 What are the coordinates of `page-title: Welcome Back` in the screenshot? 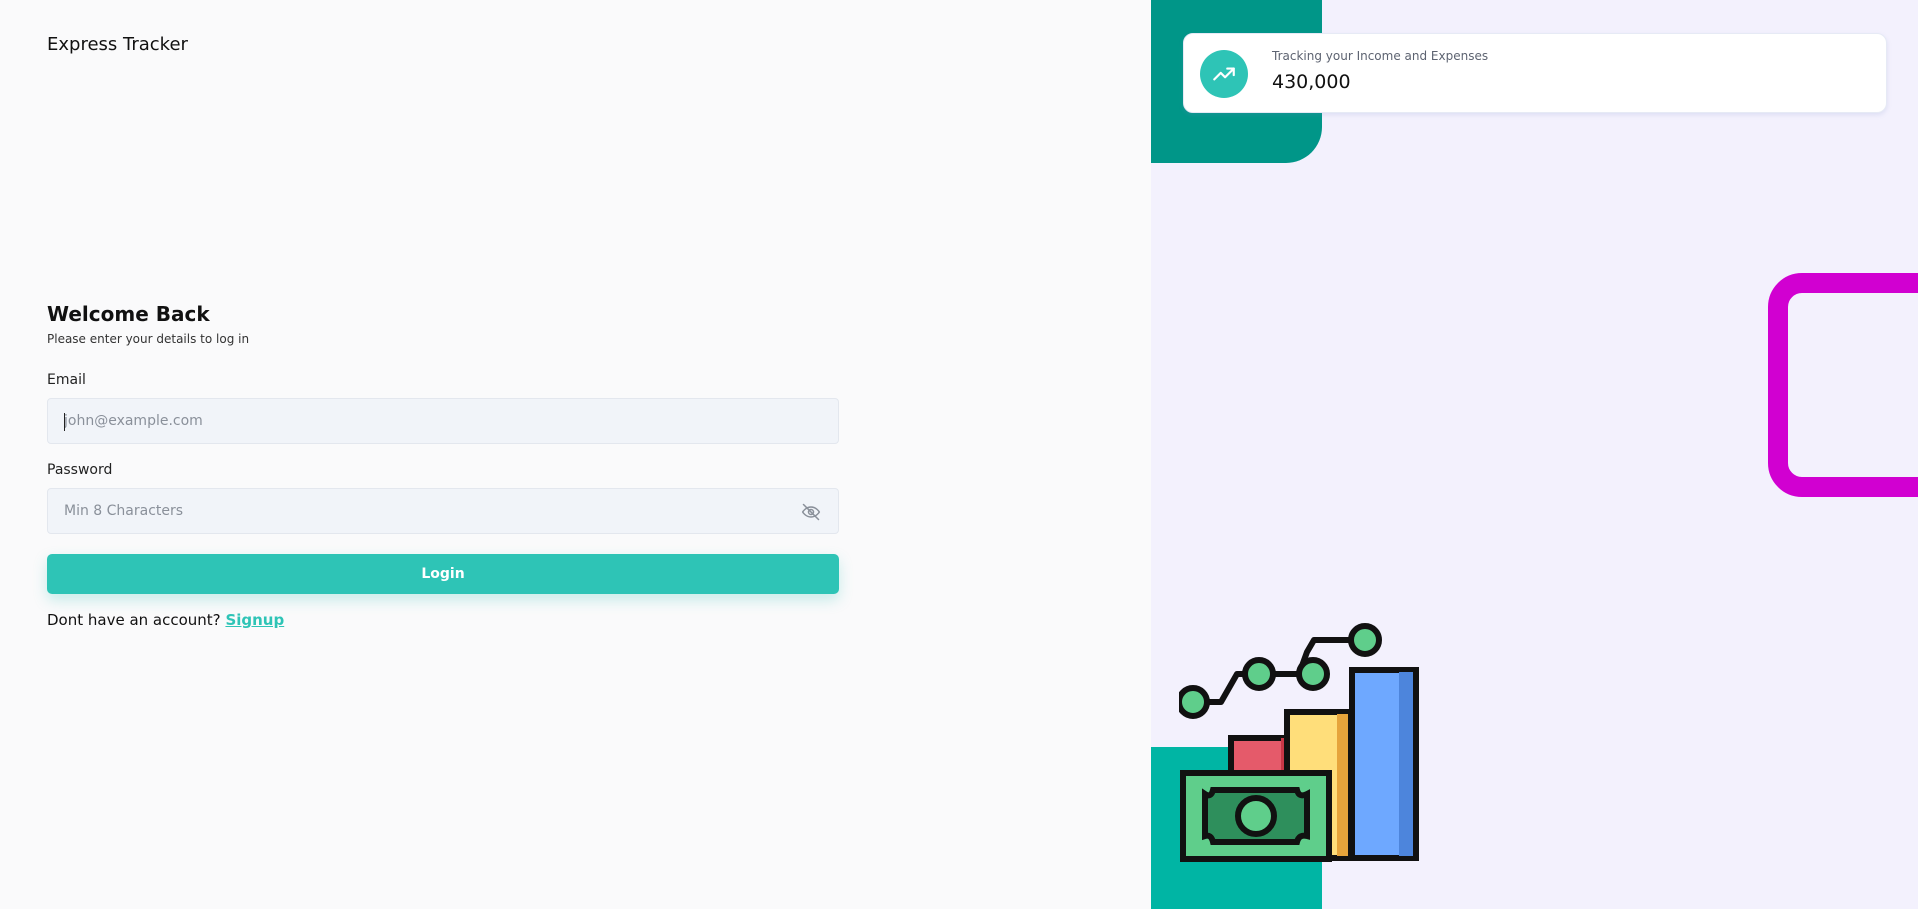 It's located at (128, 314).